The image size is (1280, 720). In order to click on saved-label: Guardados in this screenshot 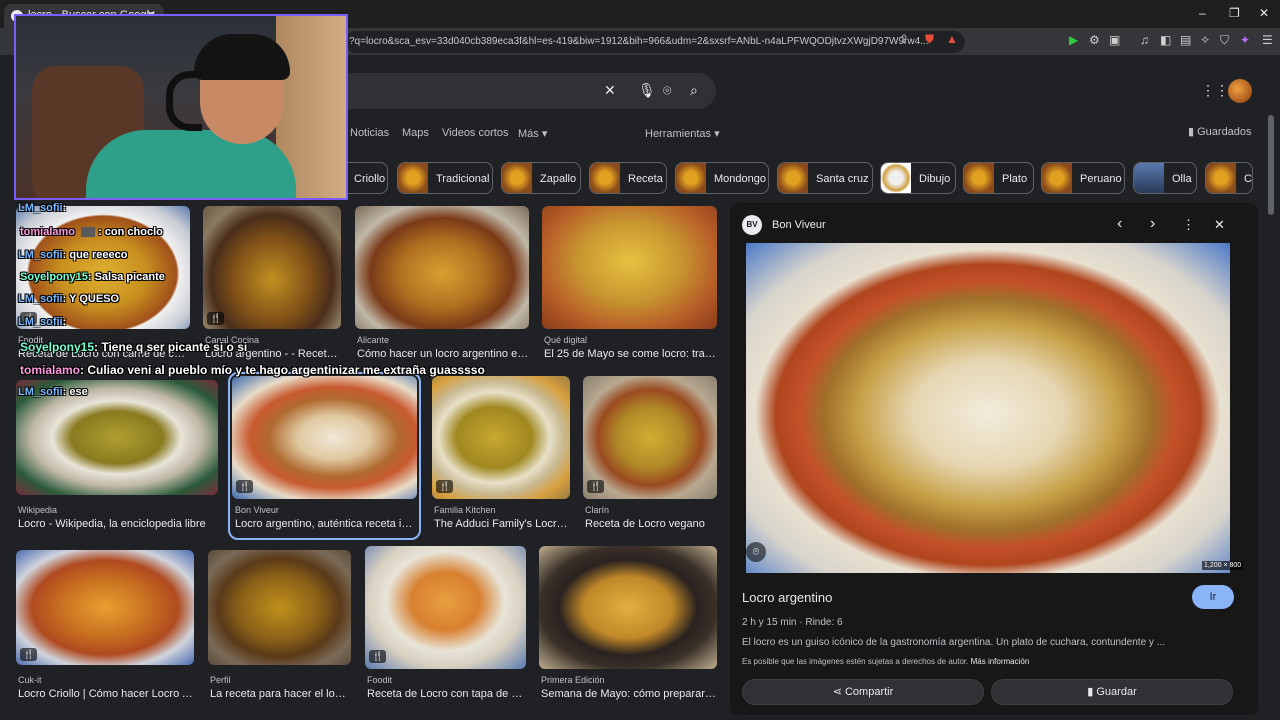, I will do `click(1224, 132)`.